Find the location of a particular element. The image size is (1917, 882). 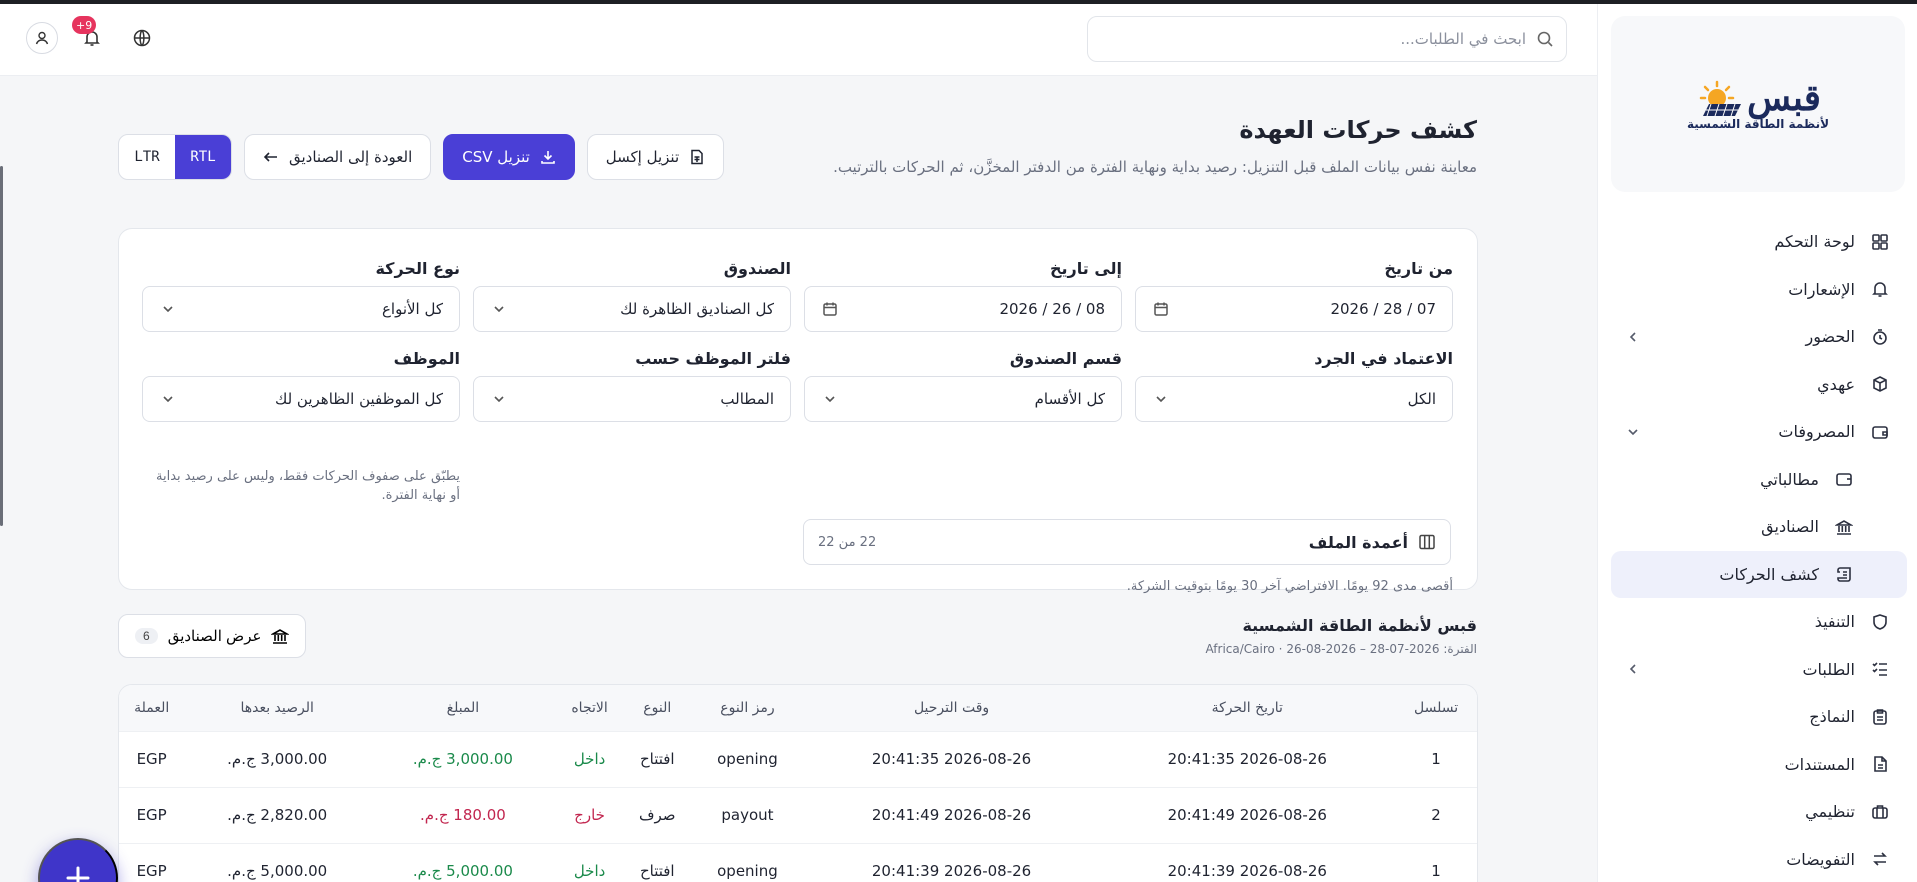

document-icon is located at coordinates (1880, 764).